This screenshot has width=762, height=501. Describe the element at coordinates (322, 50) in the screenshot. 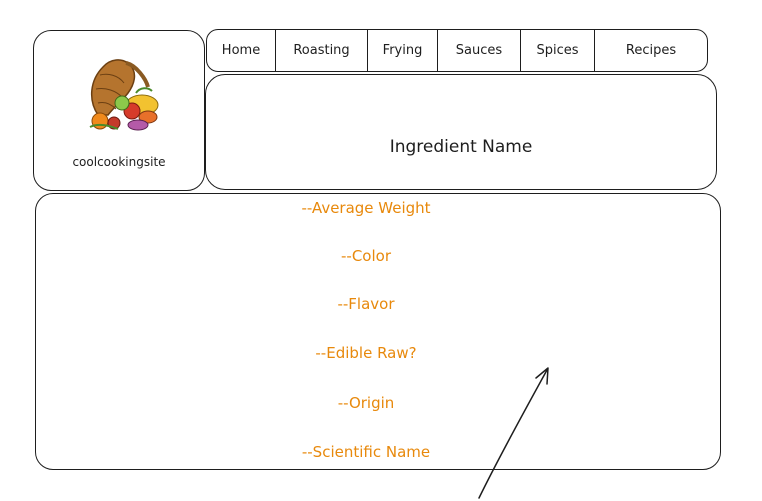

I see `nav-item-roasting: Roasting` at that location.